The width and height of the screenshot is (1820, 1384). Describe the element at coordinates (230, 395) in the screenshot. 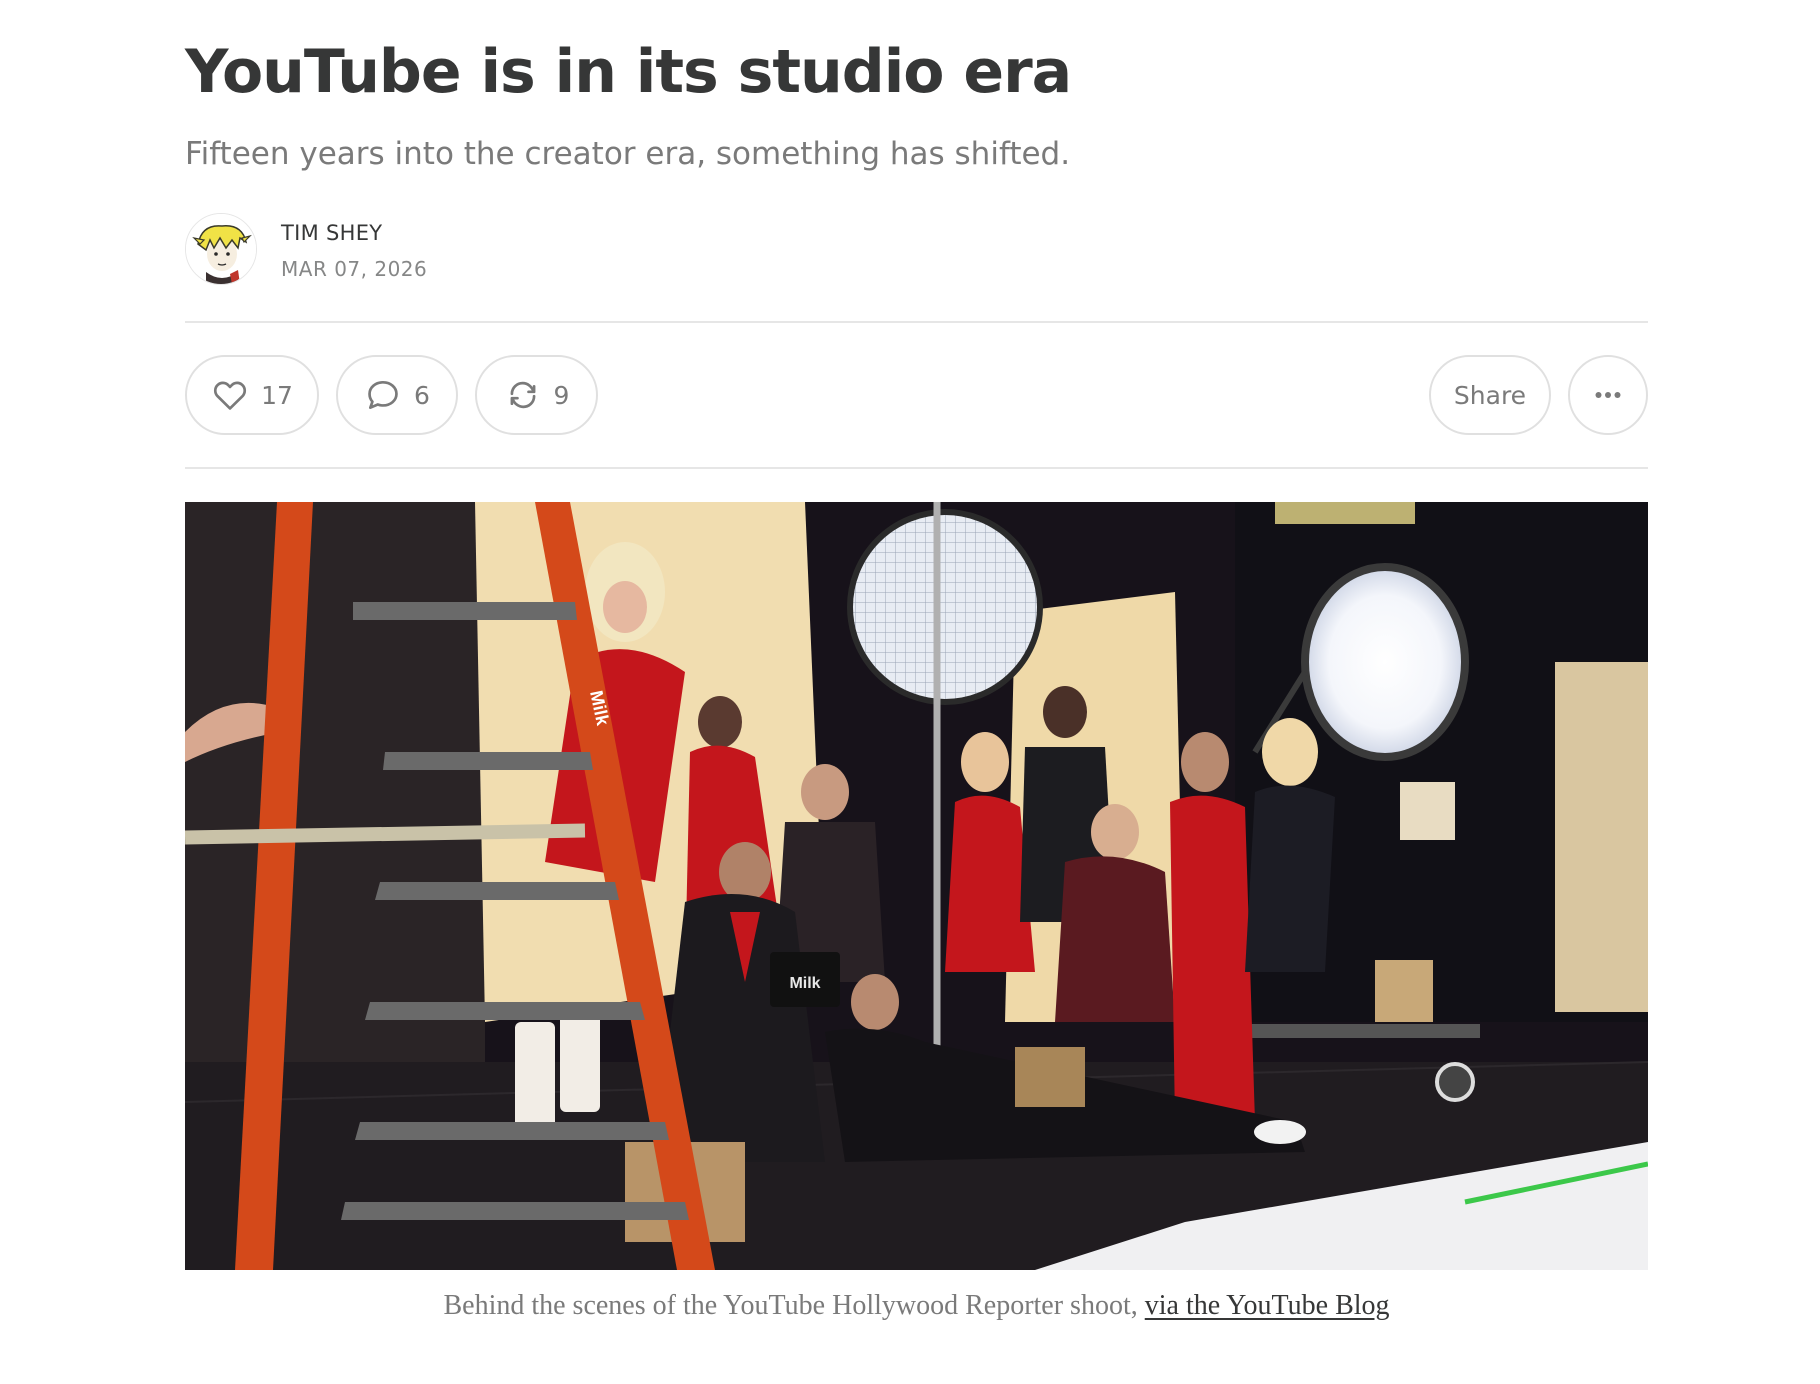

I see `heart-icon` at that location.